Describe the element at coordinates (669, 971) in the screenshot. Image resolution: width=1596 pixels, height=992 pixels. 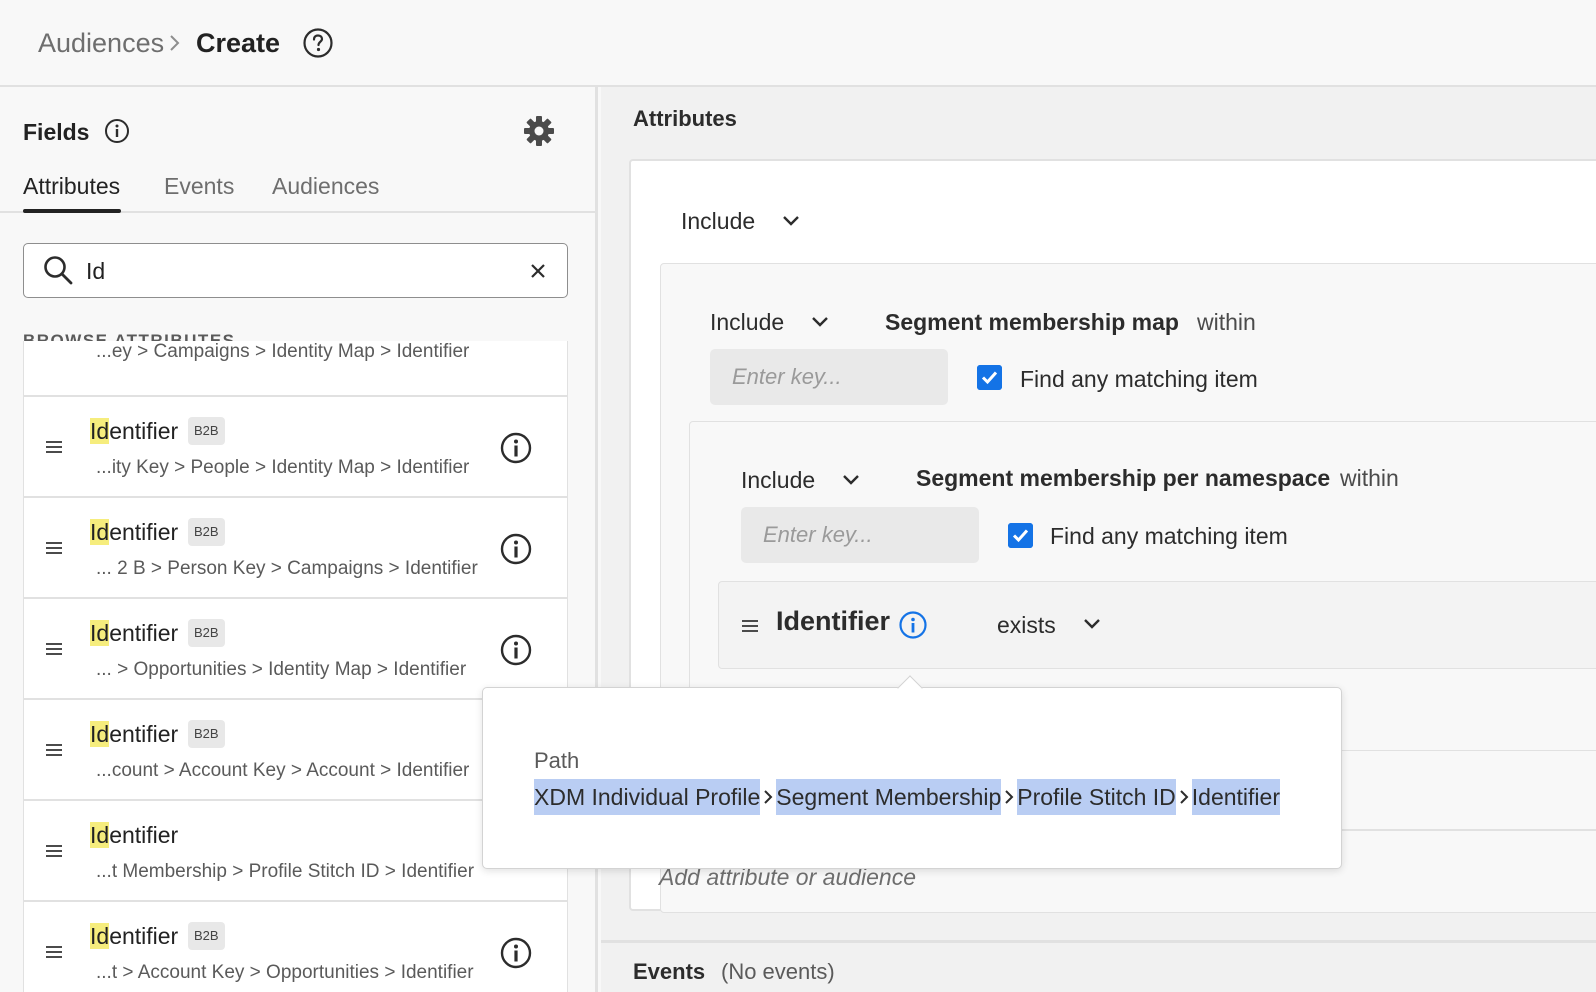
I see `events-heading: Events` at that location.